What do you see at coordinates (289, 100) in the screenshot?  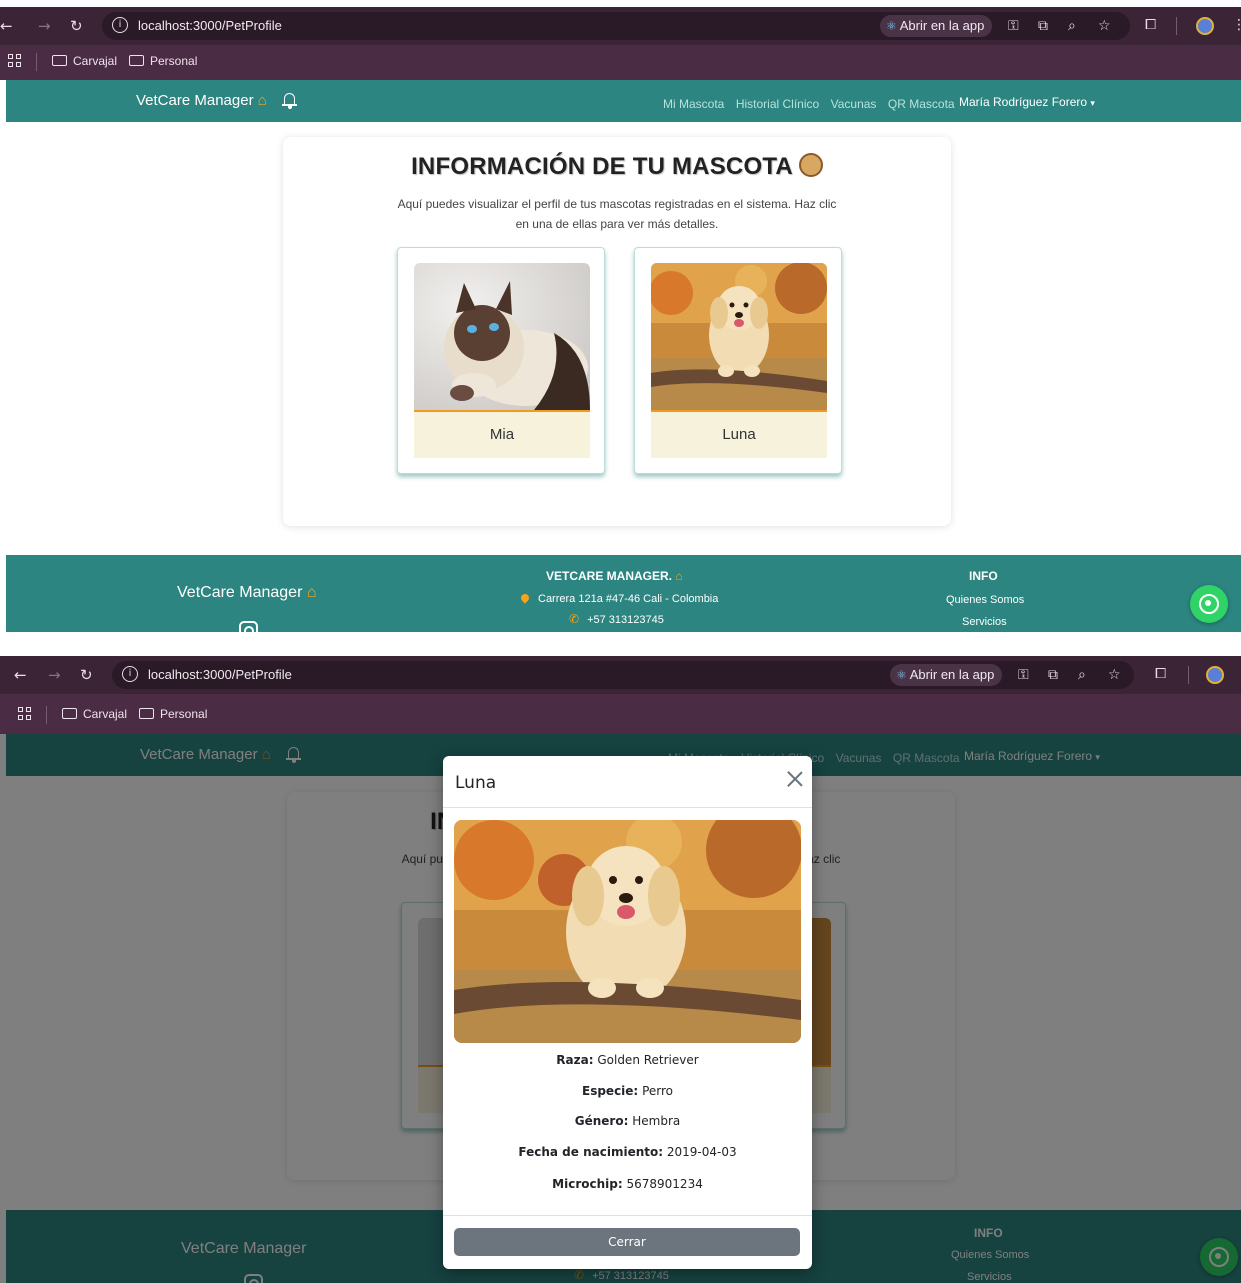 I see `bell-icon` at bounding box center [289, 100].